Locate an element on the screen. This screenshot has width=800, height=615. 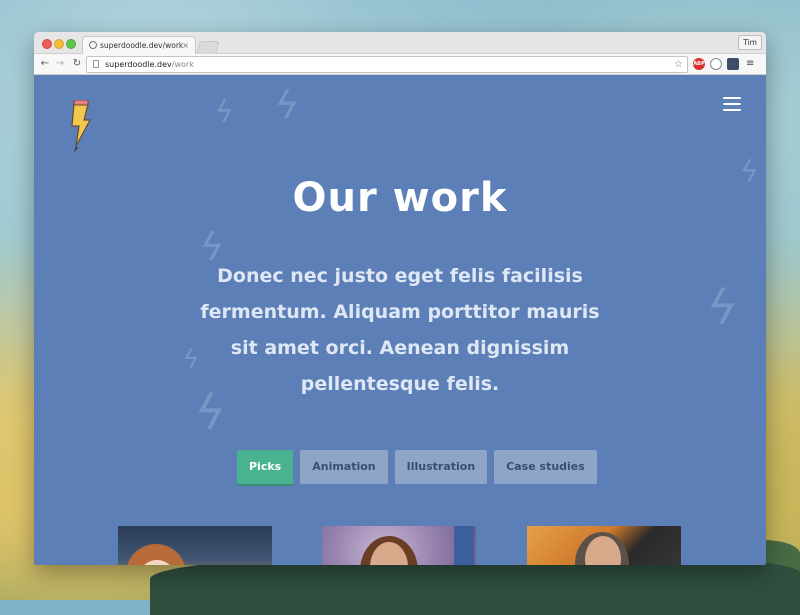
tab-close-button: × is located at coordinates (185, 45).